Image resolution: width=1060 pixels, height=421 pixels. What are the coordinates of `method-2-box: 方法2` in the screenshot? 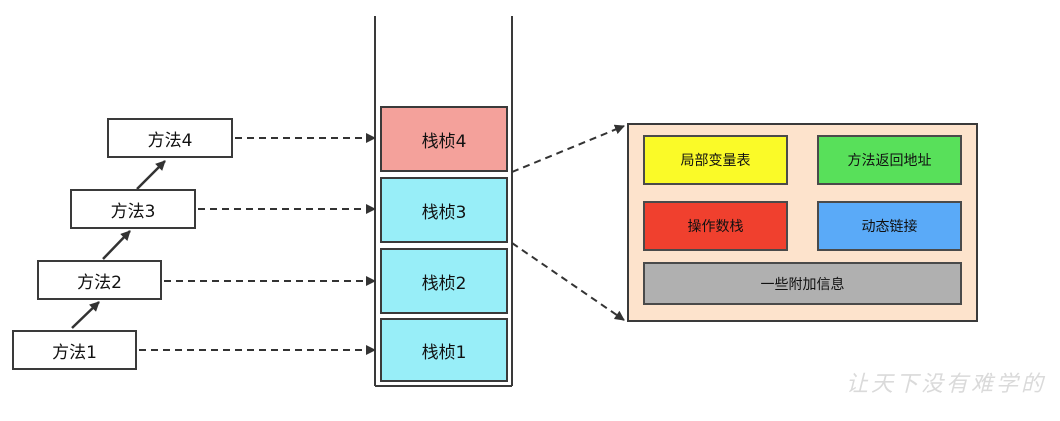 It's located at (99, 280).